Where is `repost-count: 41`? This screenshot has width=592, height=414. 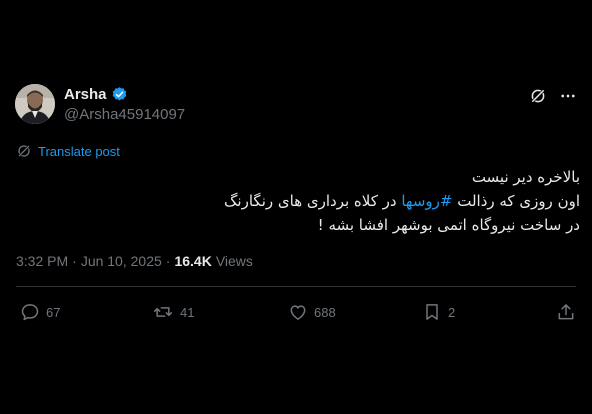
repost-count: 41 is located at coordinates (187, 312).